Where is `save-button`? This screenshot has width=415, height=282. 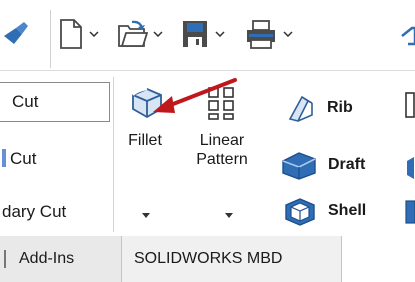
save-button is located at coordinates (203, 34).